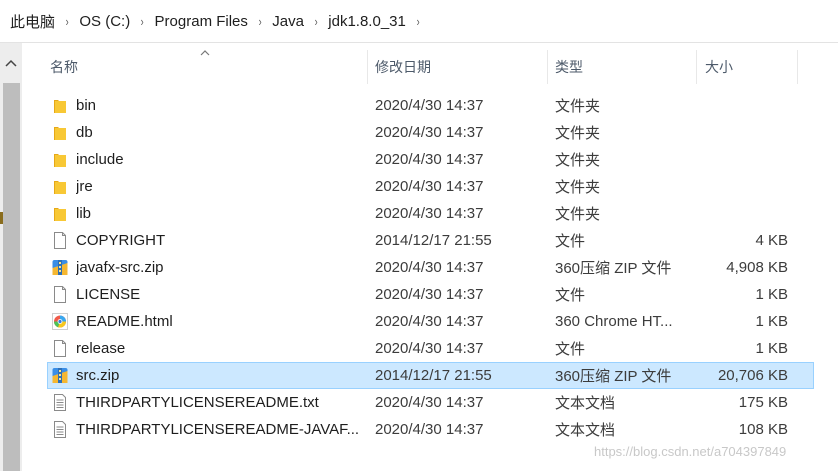 The image size is (838, 471). Describe the element at coordinates (757, 267) in the screenshot. I see `file-size: 4,908 KB` at that location.